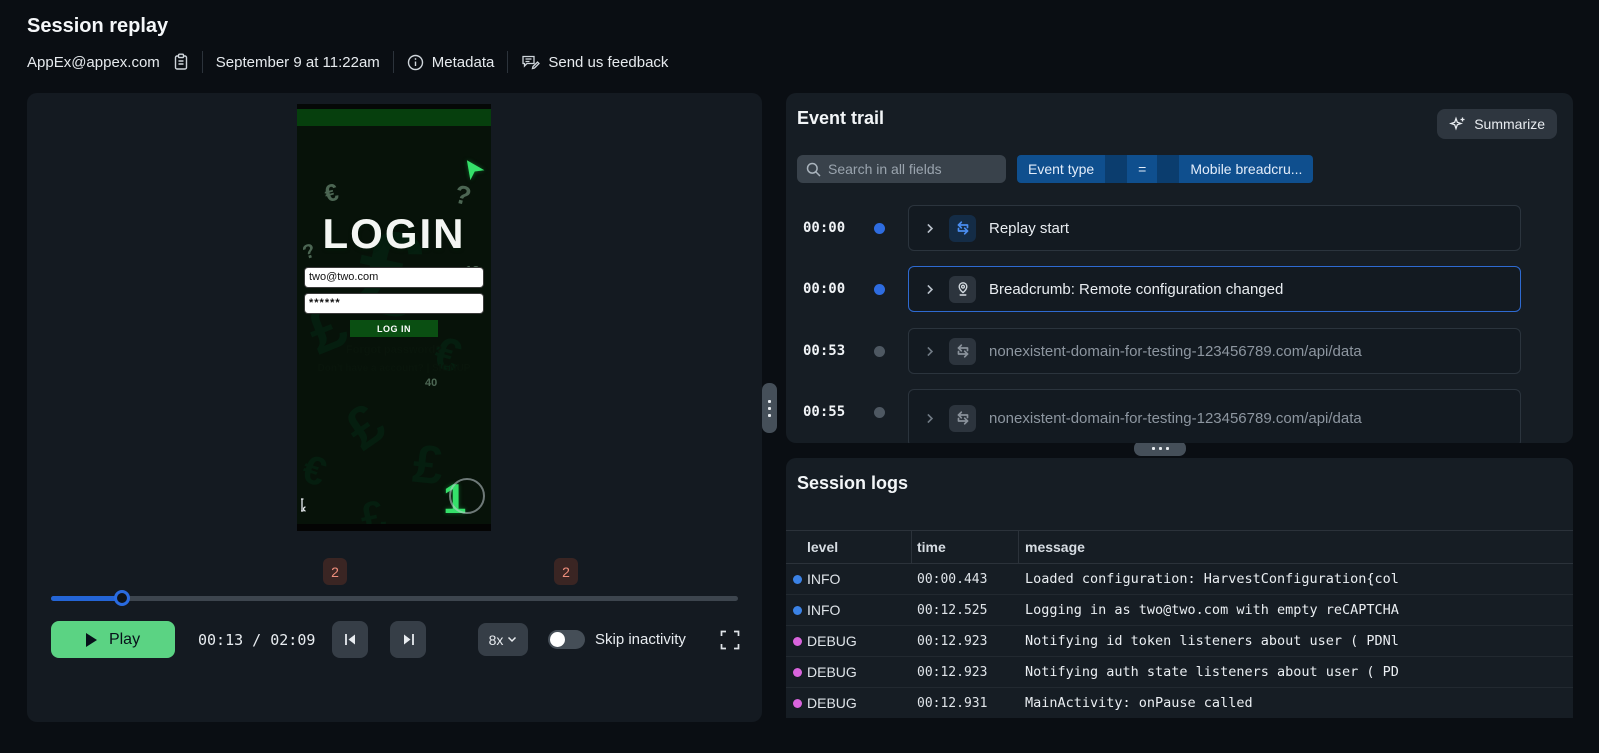  What do you see at coordinates (450, 62) in the screenshot?
I see `metadata-button: Metadata` at bounding box center [450, 62].